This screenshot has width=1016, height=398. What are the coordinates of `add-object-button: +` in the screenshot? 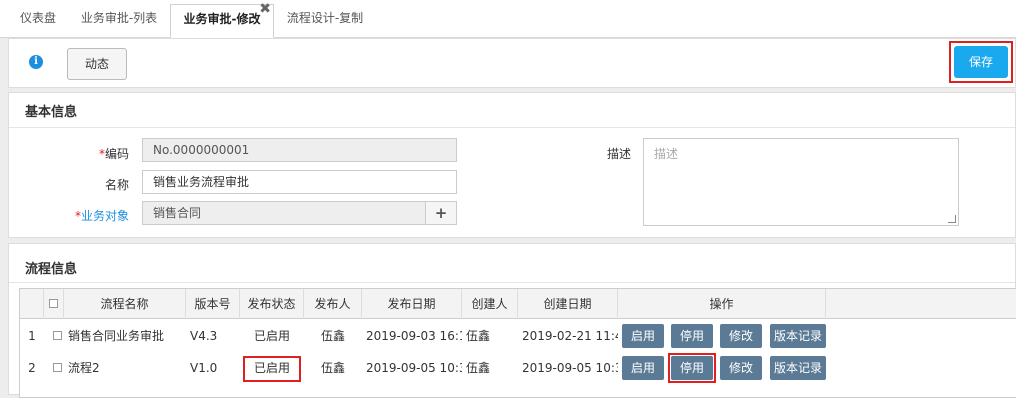 It's located at (441, 213).